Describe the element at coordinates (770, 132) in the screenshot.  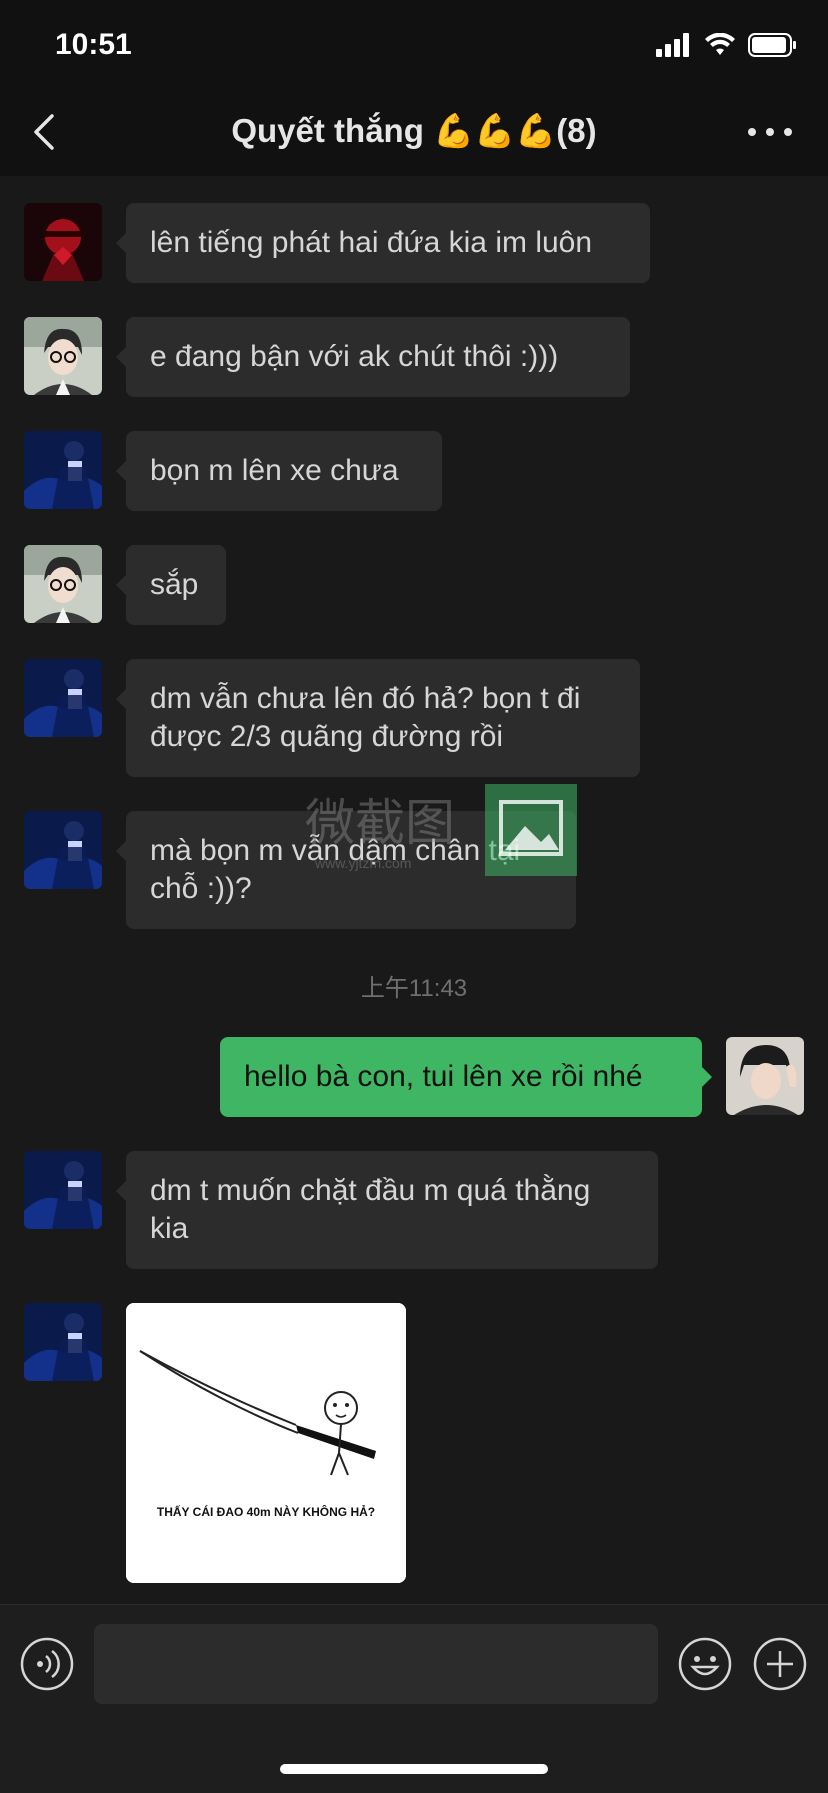
I see `more-options-button` at that location.